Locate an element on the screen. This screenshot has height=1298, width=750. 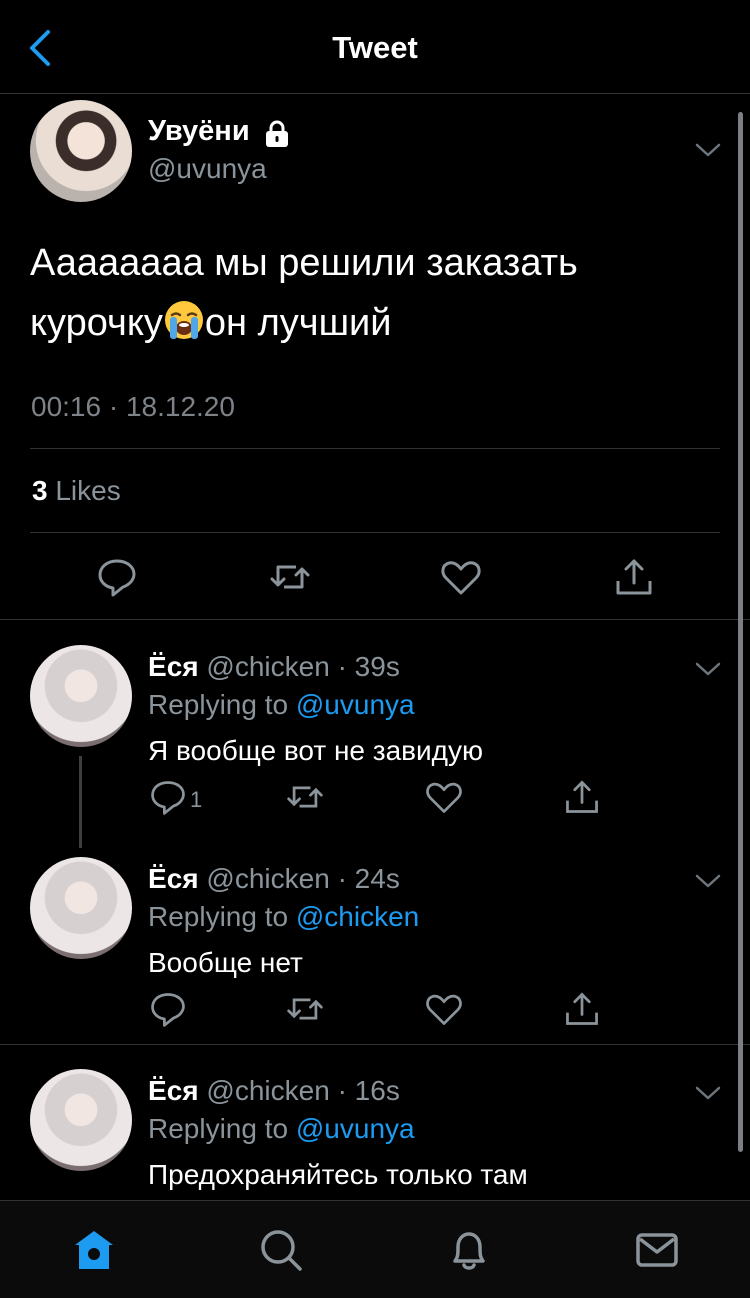
page-title: Tweet is located at coordinates (375, 47).